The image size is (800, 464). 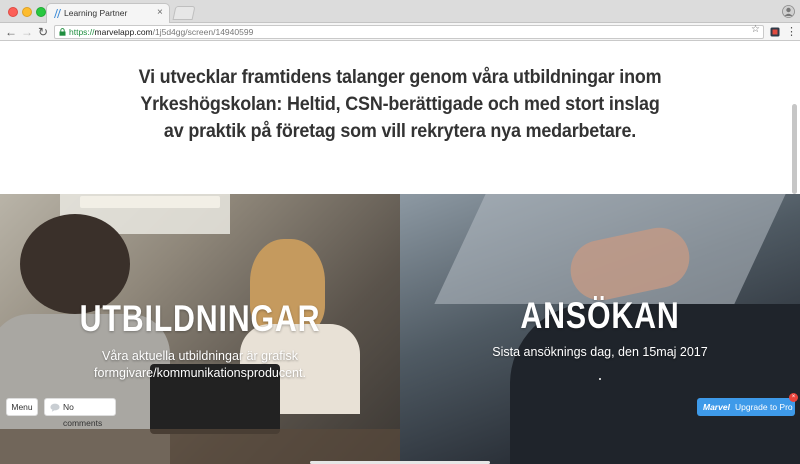 I want to click on tab-title: Learning Partner, so click(x=96, y=13).